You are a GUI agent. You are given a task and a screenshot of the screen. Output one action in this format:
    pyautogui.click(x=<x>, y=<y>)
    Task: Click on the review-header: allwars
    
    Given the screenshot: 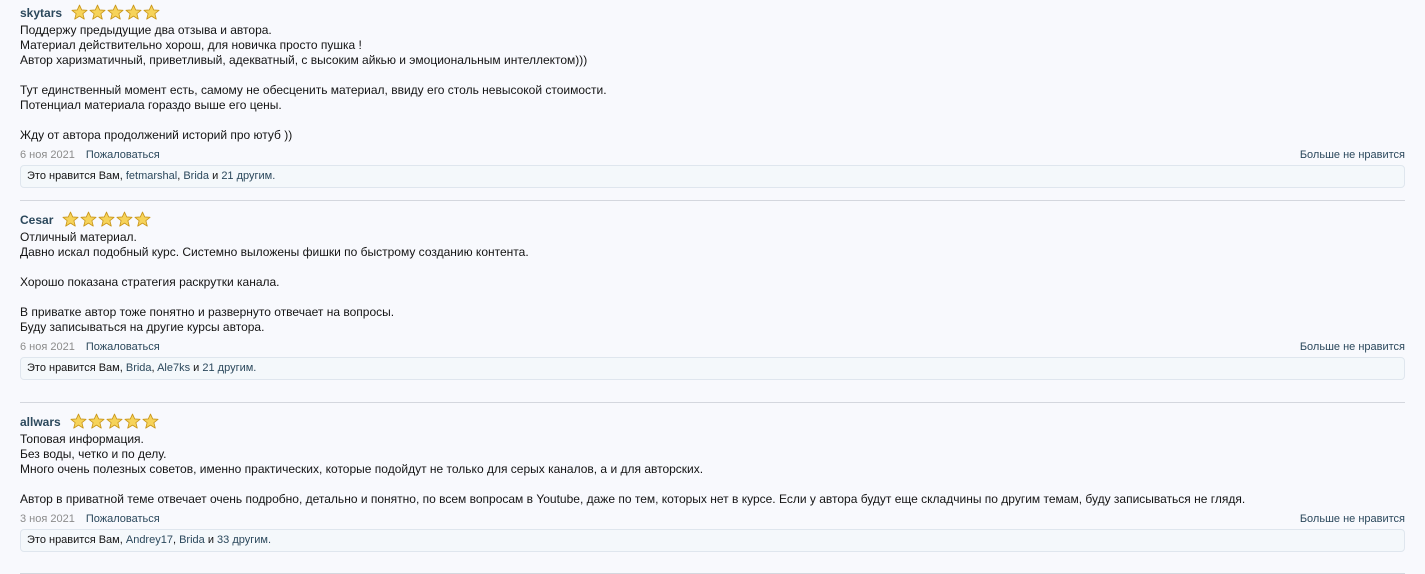 What is the action you would take?
    pyautogui.click(x=712, y=421)
    